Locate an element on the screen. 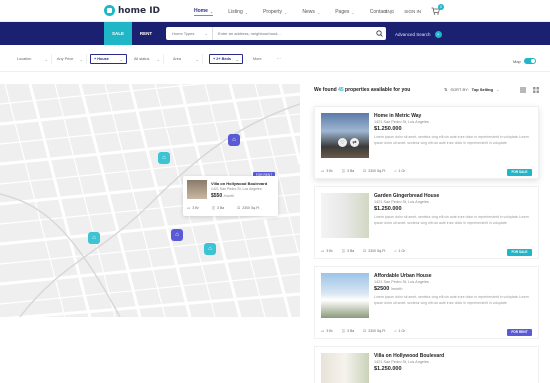  advanced-search-toggle: Advanced Search + is located at coordinates (418, 34).